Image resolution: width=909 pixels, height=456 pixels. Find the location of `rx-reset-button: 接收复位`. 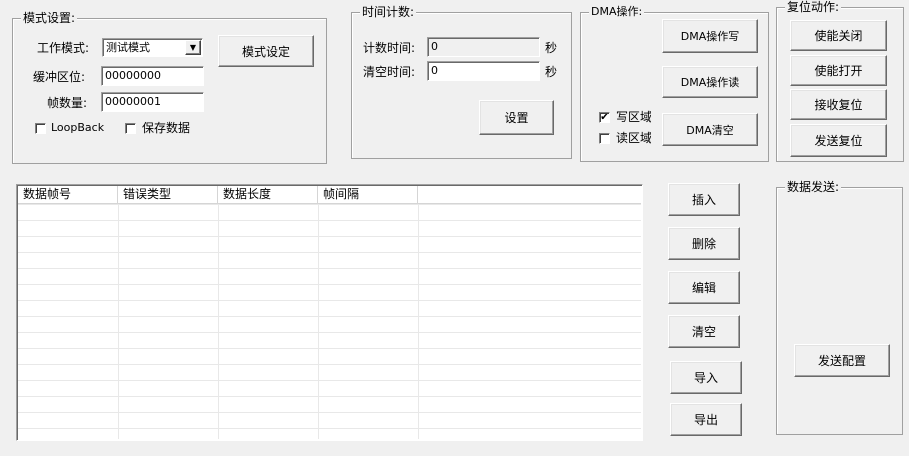

rx-reset-button: 接收复位 is located at coordinates (838, 104).